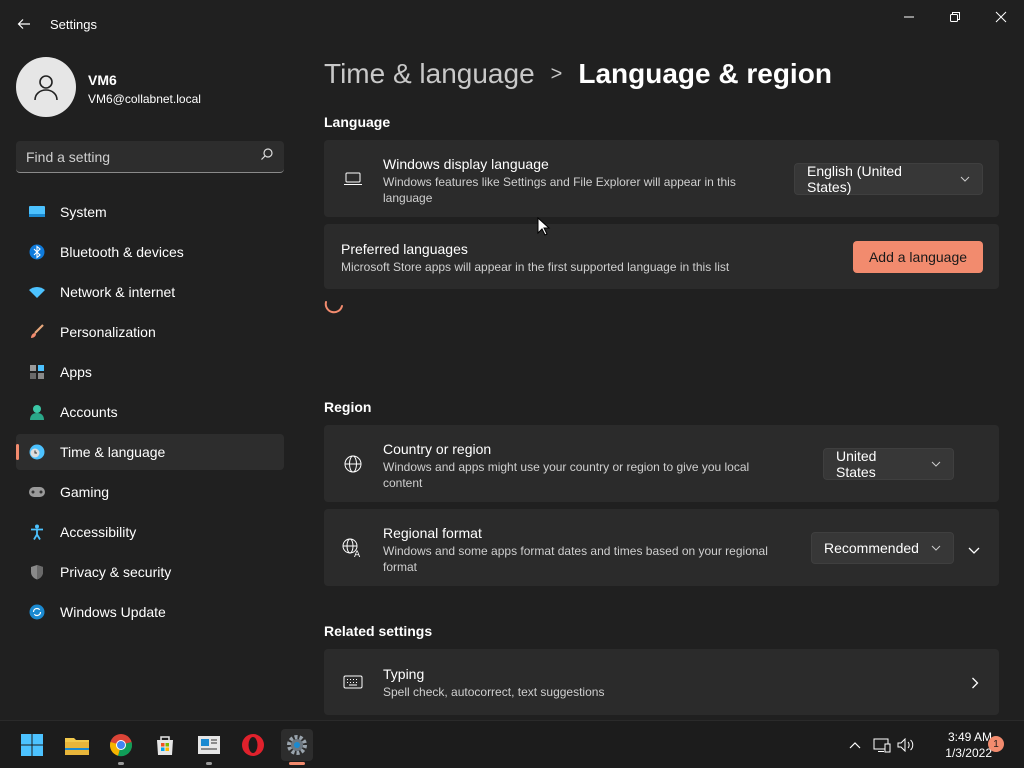 The width and height of the screenshot is (1024, 768). What do you see at coordinates (108, 332) in the screenshot?
I see `sidebar-item-label: Personalization` at bounding box center [108, 332].